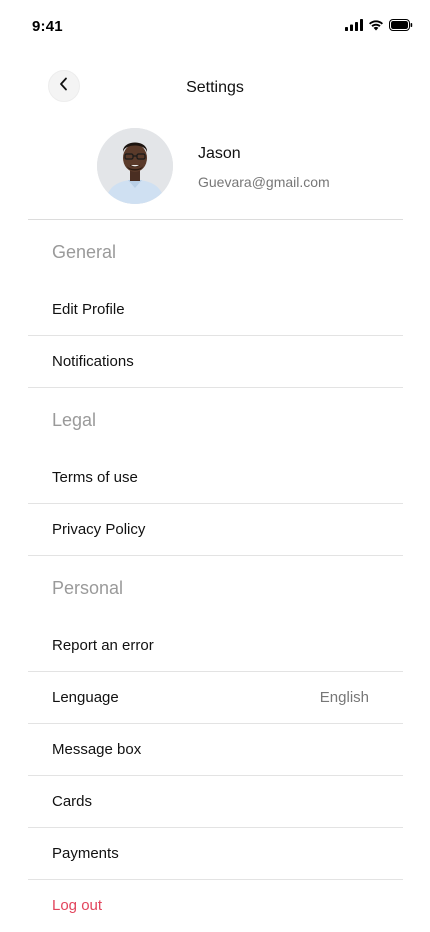  What do you see at coordinates (215, 853) in the screenshot?
I see `payments-item: Payments` at bounding box center [215, 853].